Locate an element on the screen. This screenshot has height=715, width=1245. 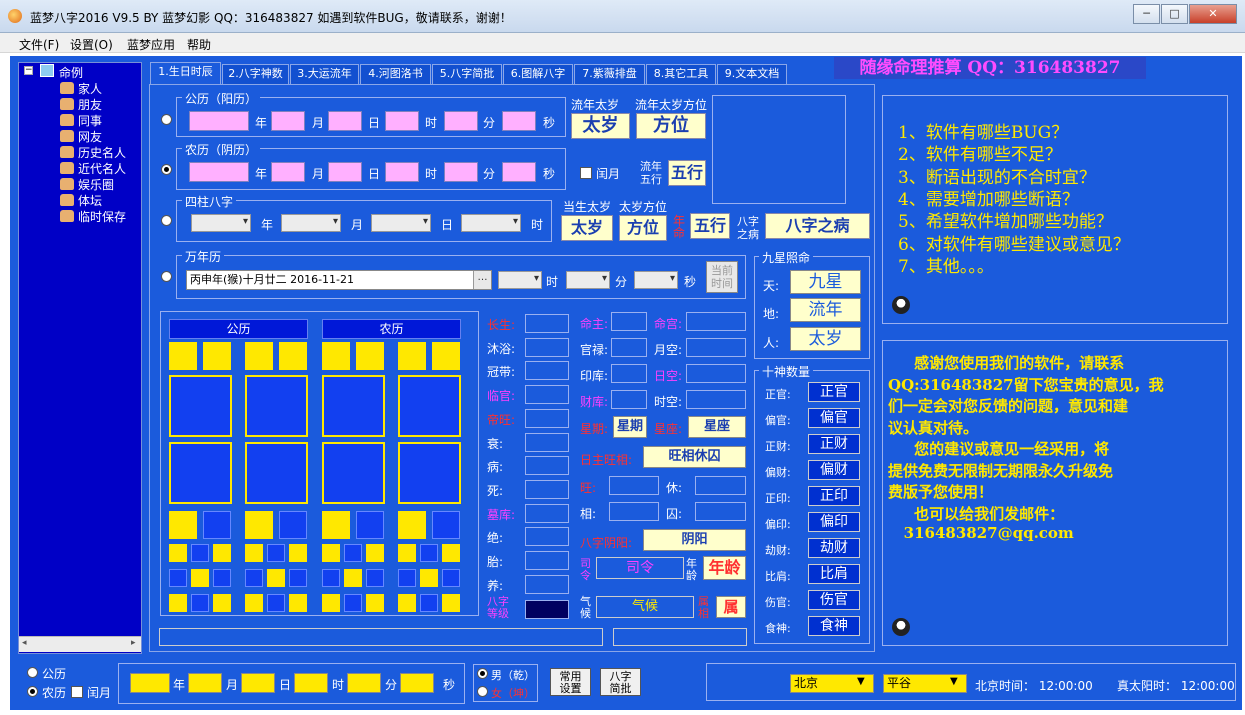
tree-item: 网友 is located at coordinates (90, 136).